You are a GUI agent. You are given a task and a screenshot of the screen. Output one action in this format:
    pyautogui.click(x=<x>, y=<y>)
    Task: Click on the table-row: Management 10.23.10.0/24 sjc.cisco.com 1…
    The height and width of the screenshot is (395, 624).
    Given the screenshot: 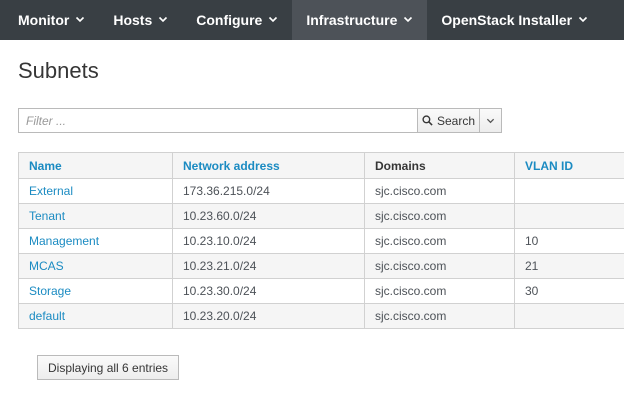 What is the action you would take?
    pyautogui.click(x=321, y=241)
    